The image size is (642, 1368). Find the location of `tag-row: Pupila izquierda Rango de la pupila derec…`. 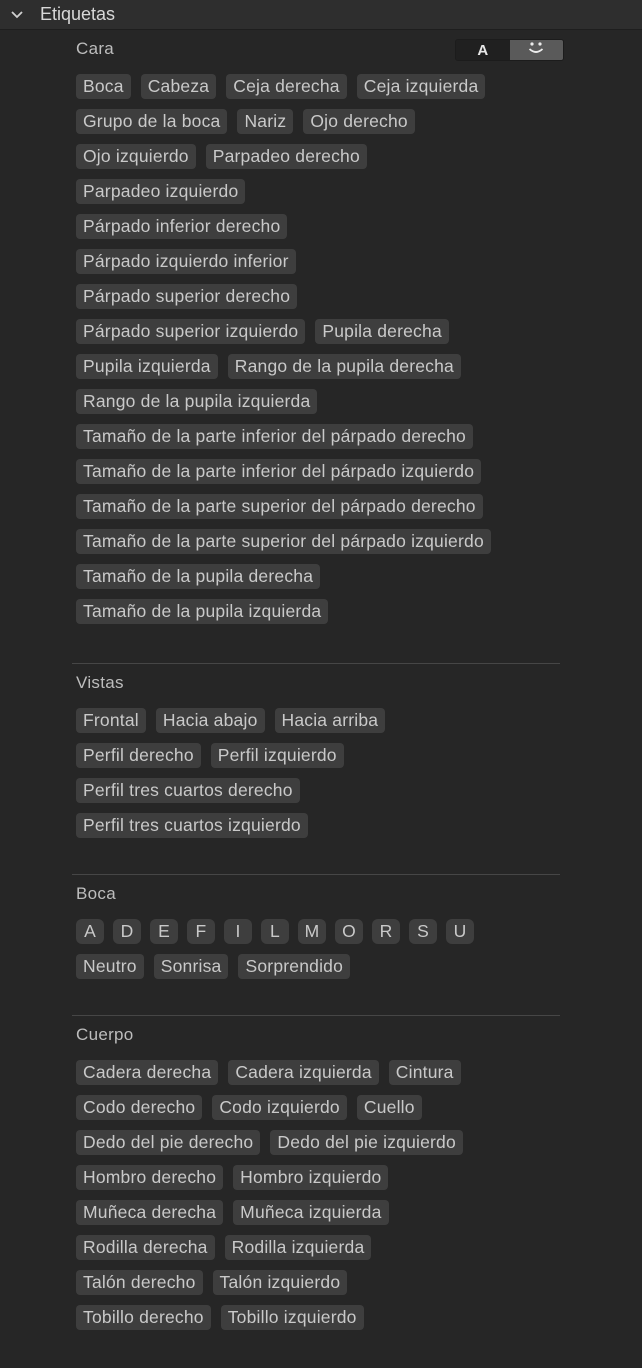

tag-row: Pupila izquierda Rango de la pupila derec… is located at coordinates (283, 371).